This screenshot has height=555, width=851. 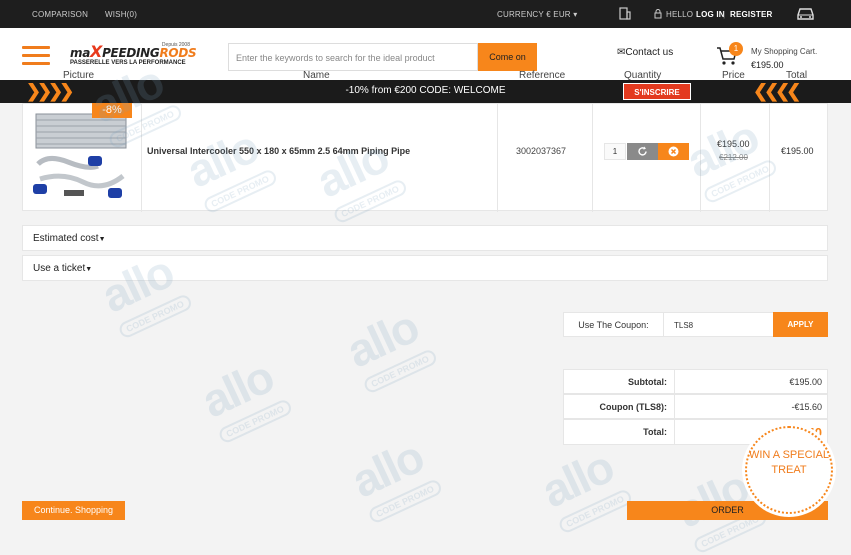 I want to click on subtotal-row: Subtotal: €195.00, so click(x=695, y=381).